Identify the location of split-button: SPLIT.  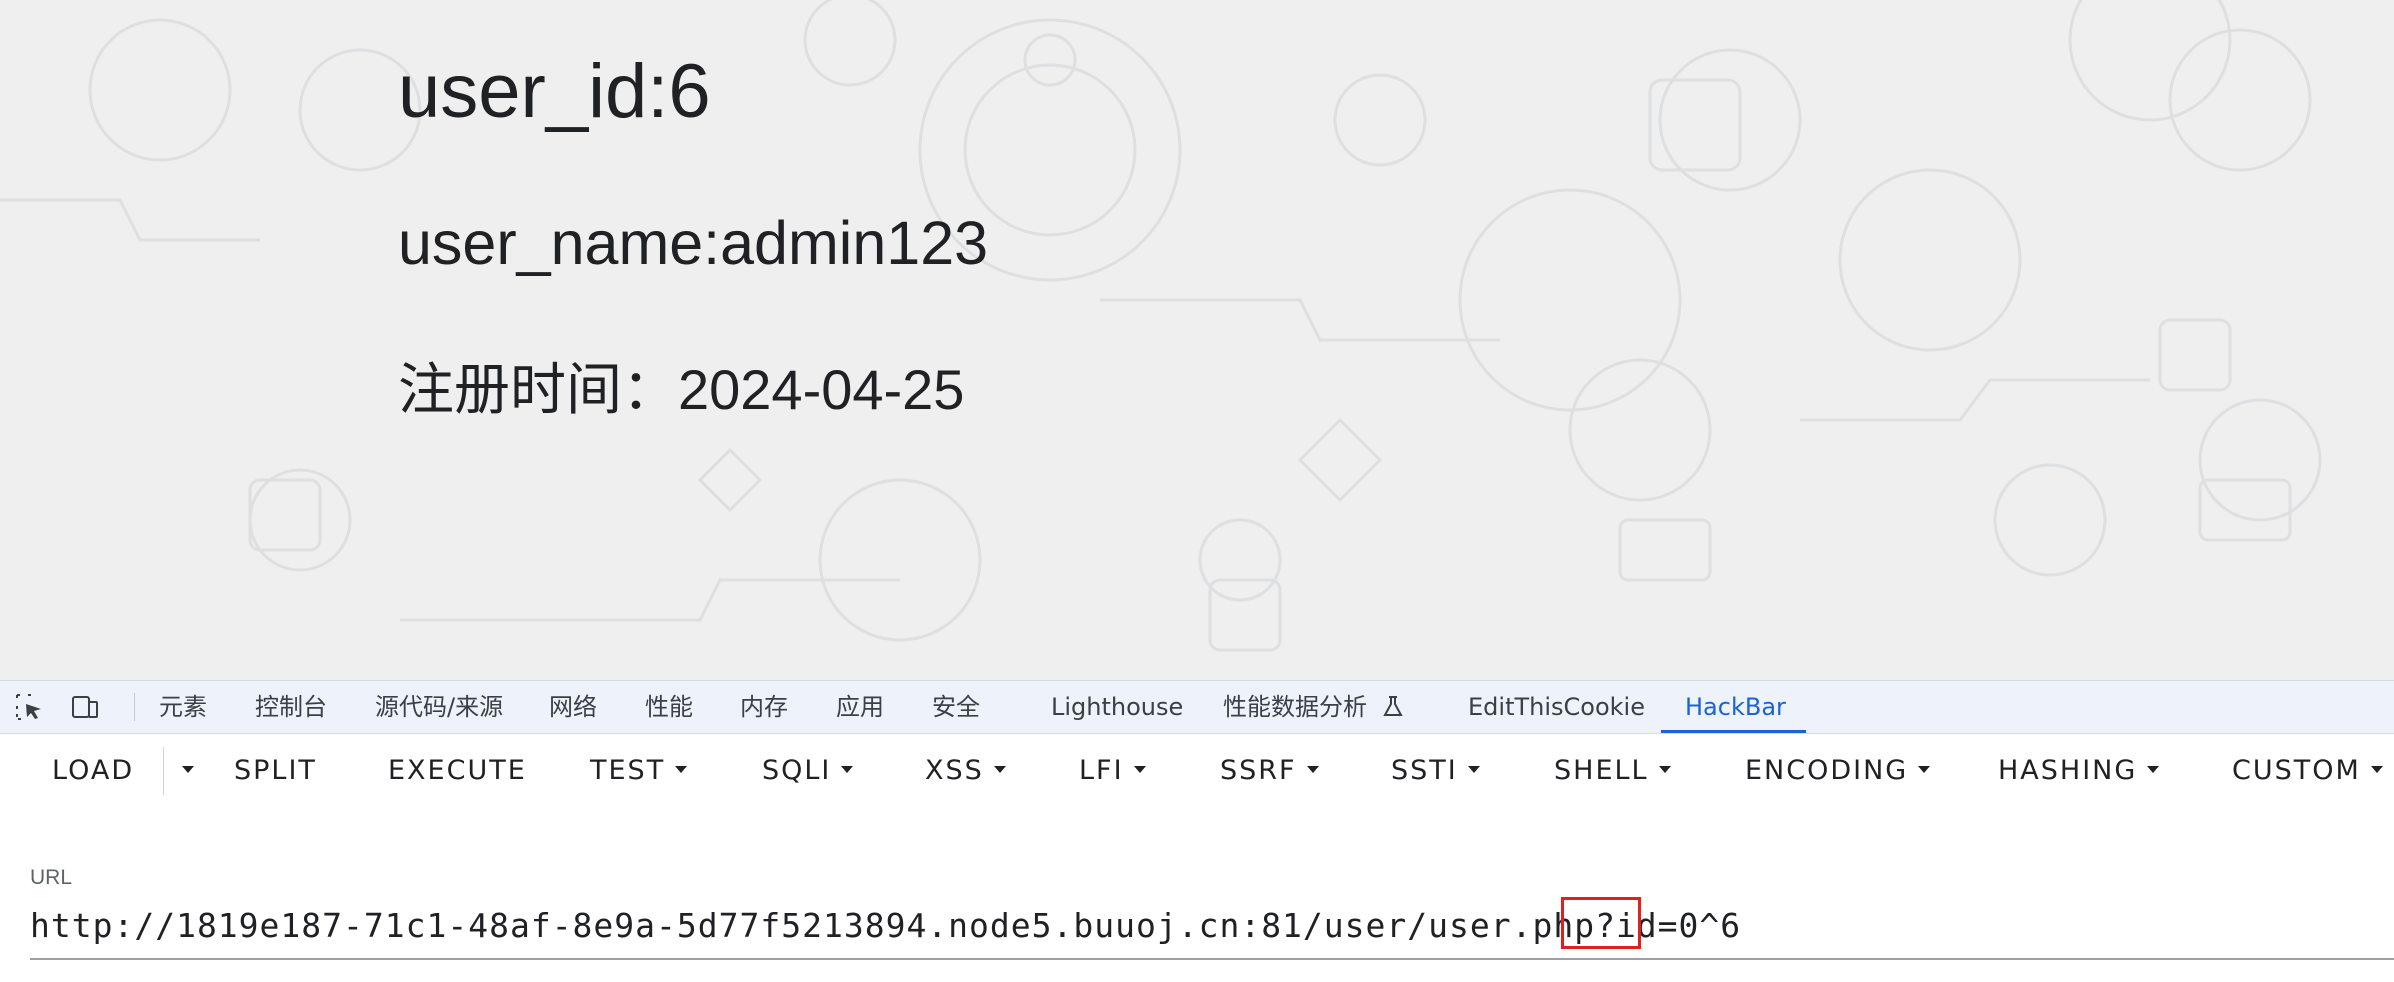
(275, 771).